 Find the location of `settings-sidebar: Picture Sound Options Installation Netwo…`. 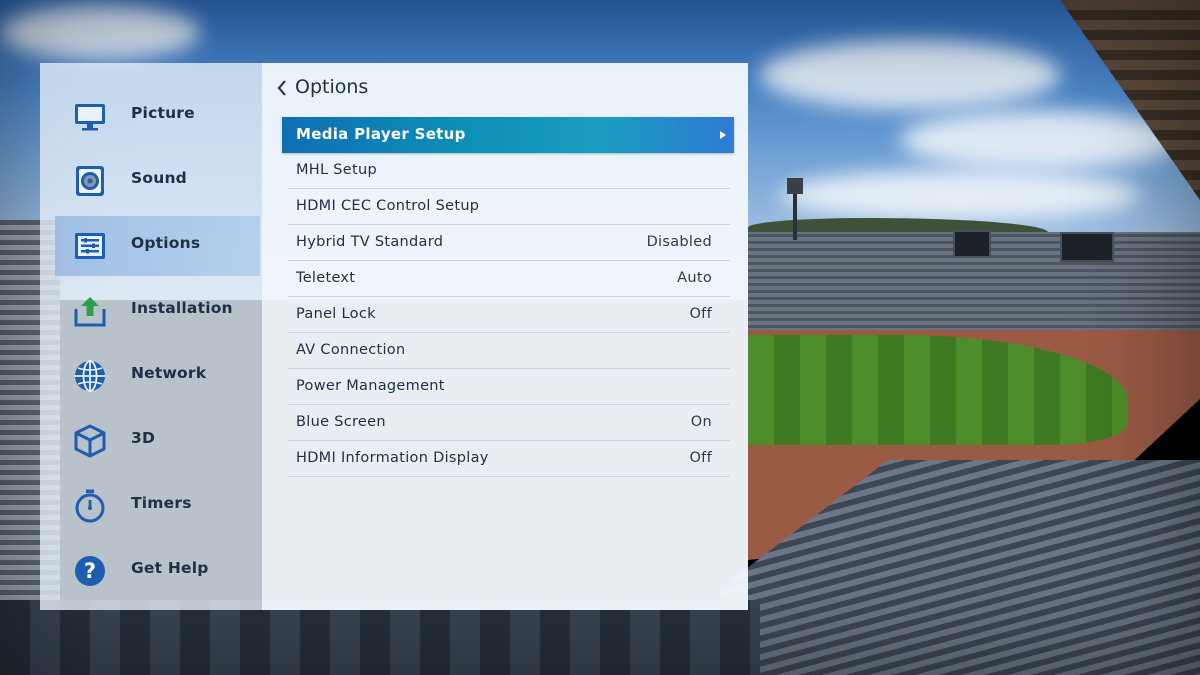

settings-sidebar: Picture Sound Options Installation Netwo… is located at coordinates (151, 336).